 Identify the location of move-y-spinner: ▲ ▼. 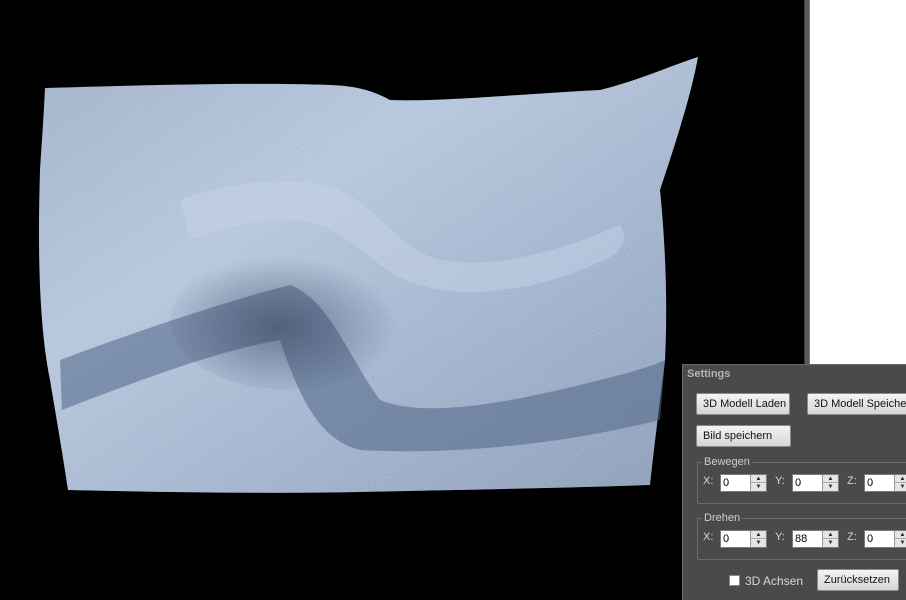
(815, 483).